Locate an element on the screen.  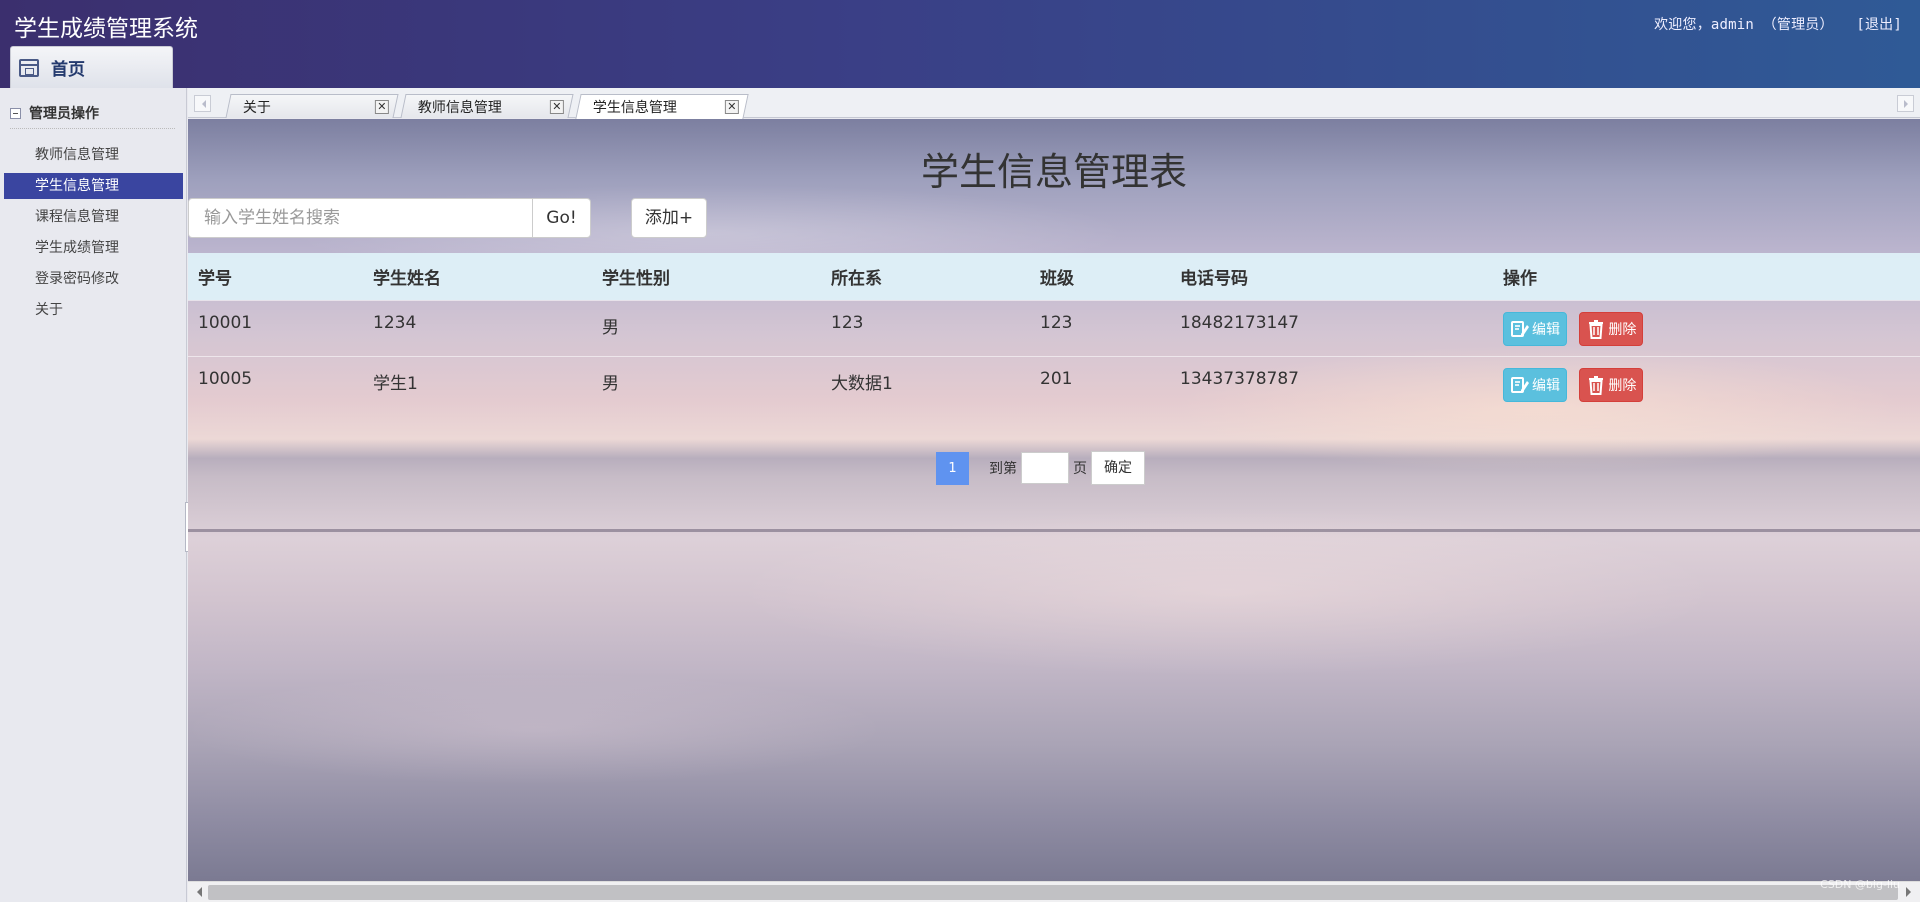
watermark: CSDN @big-liu is located at coordinates (1860, 884).